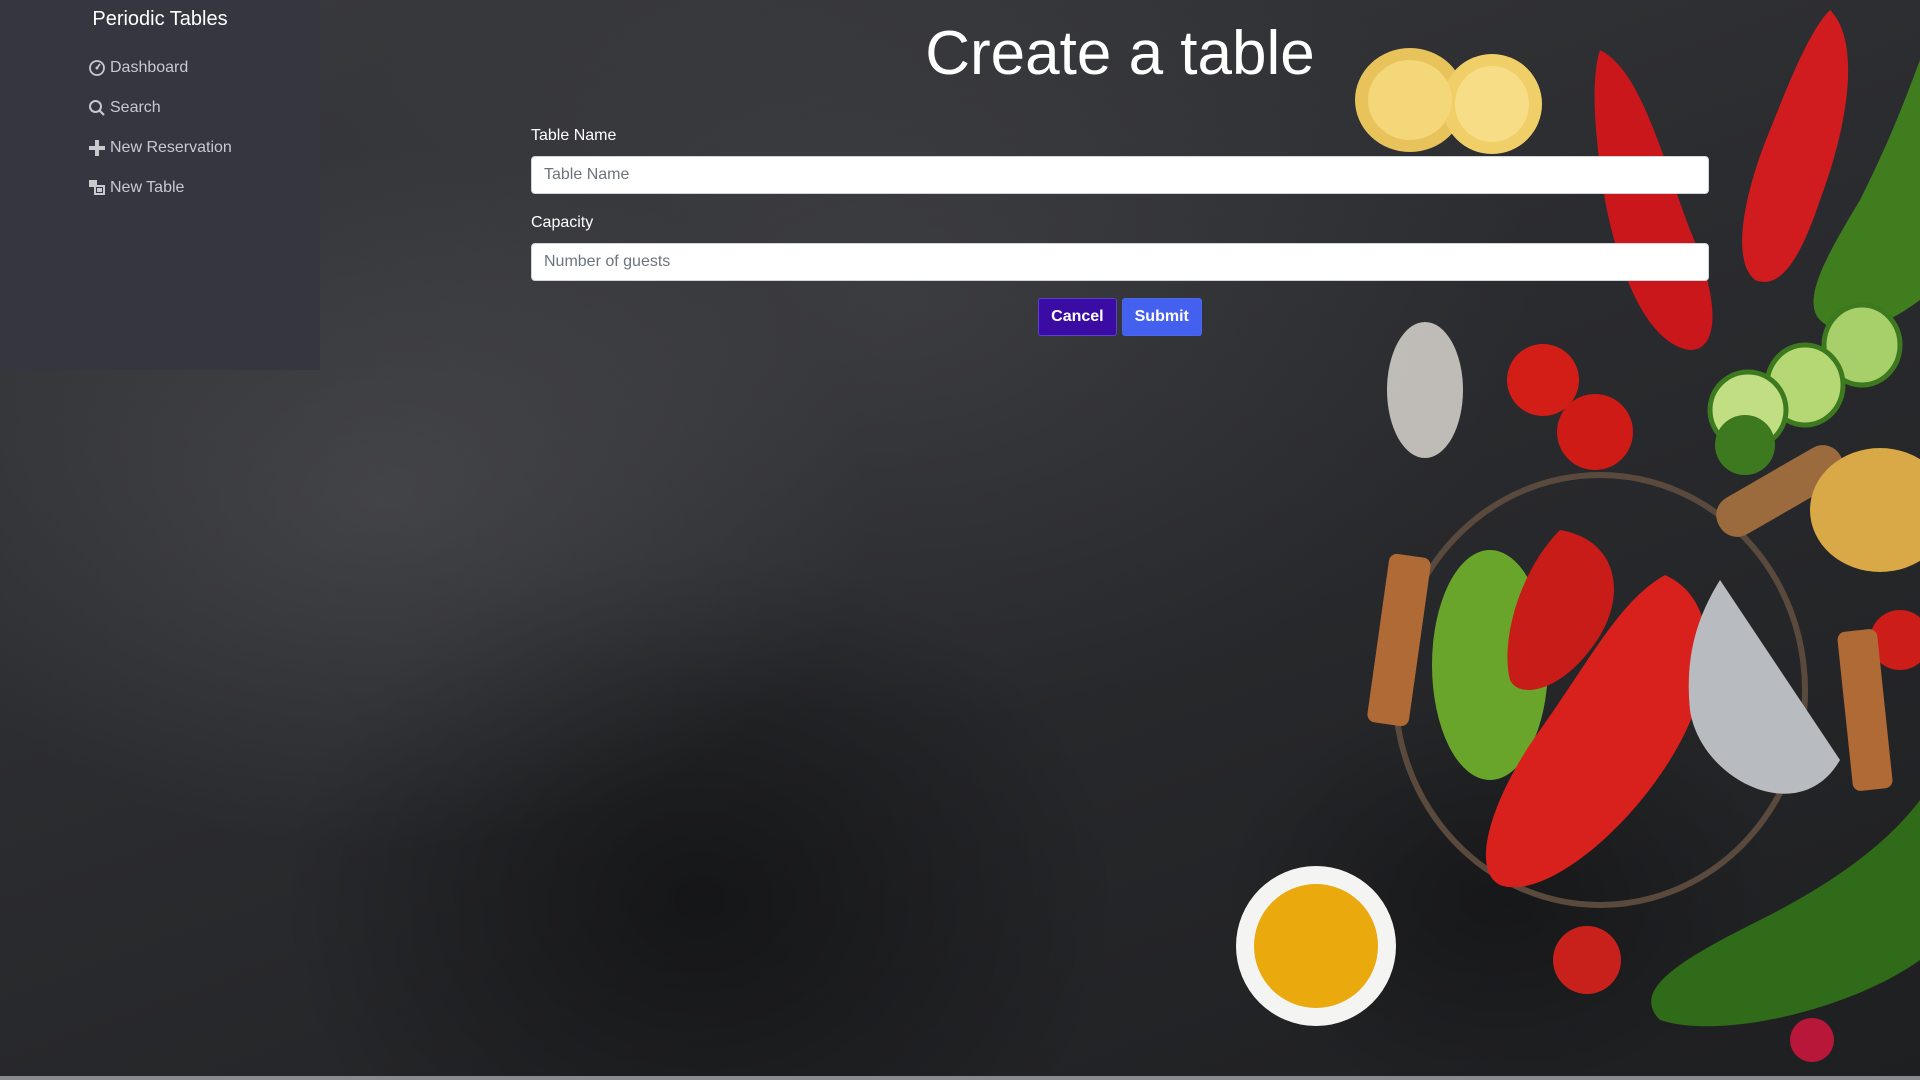 This screenshot has height=1080, width=1920. I want to click on form-actions: Cancel Submit, so click(1120, 317).